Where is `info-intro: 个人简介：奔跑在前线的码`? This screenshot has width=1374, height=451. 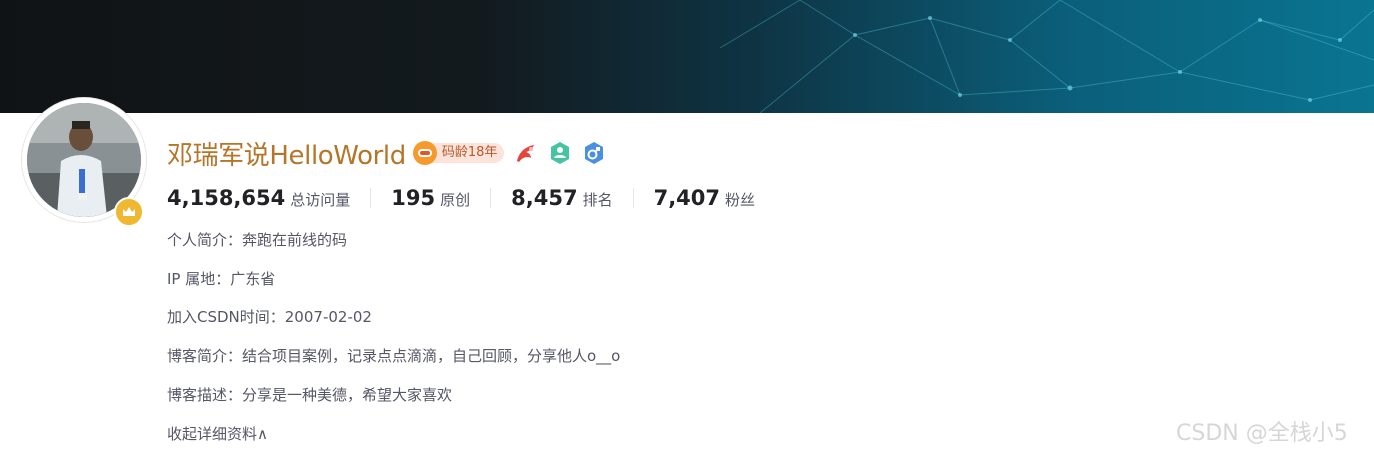
info-intro: 个人简介：奔跑在前线的码 is located at coordinates (257, 240).